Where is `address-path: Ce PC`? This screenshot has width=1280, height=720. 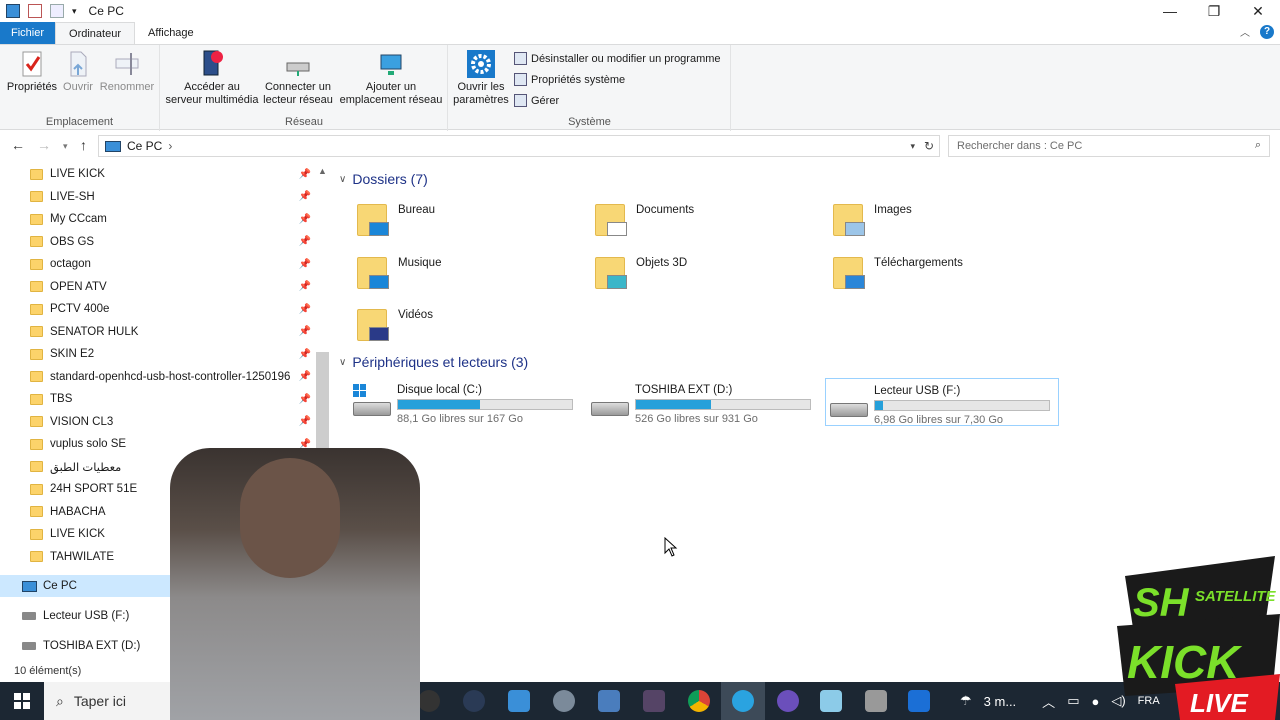
address-path: Ce PC is located at coordinates (144, 146).